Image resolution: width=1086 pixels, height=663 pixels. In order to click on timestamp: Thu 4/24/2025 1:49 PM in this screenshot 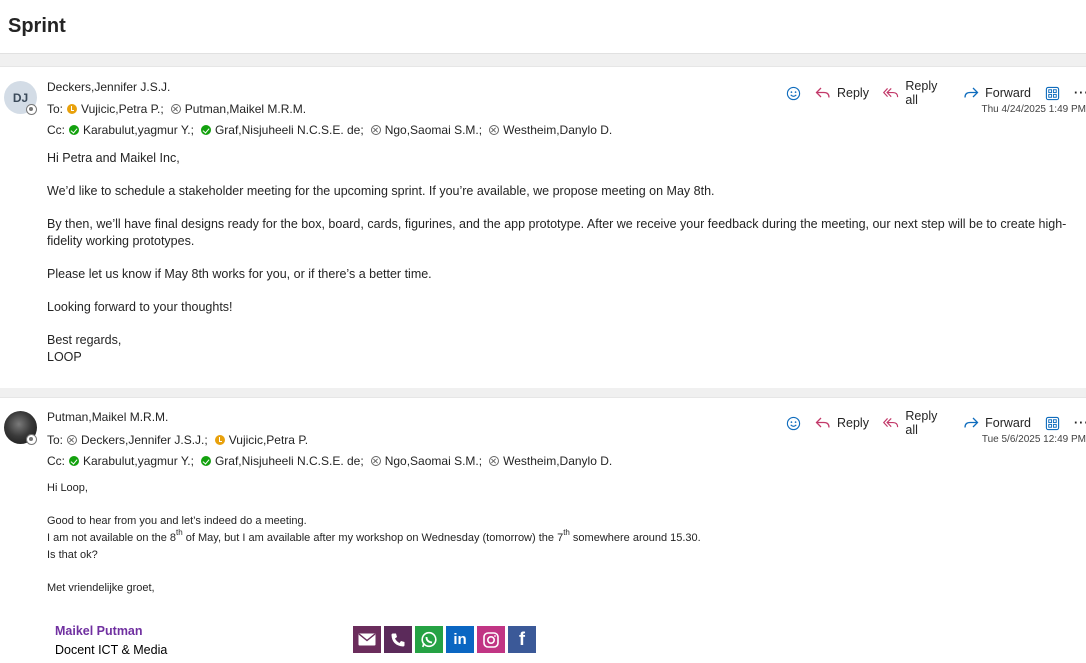, I will do `click(1033, 109)`.